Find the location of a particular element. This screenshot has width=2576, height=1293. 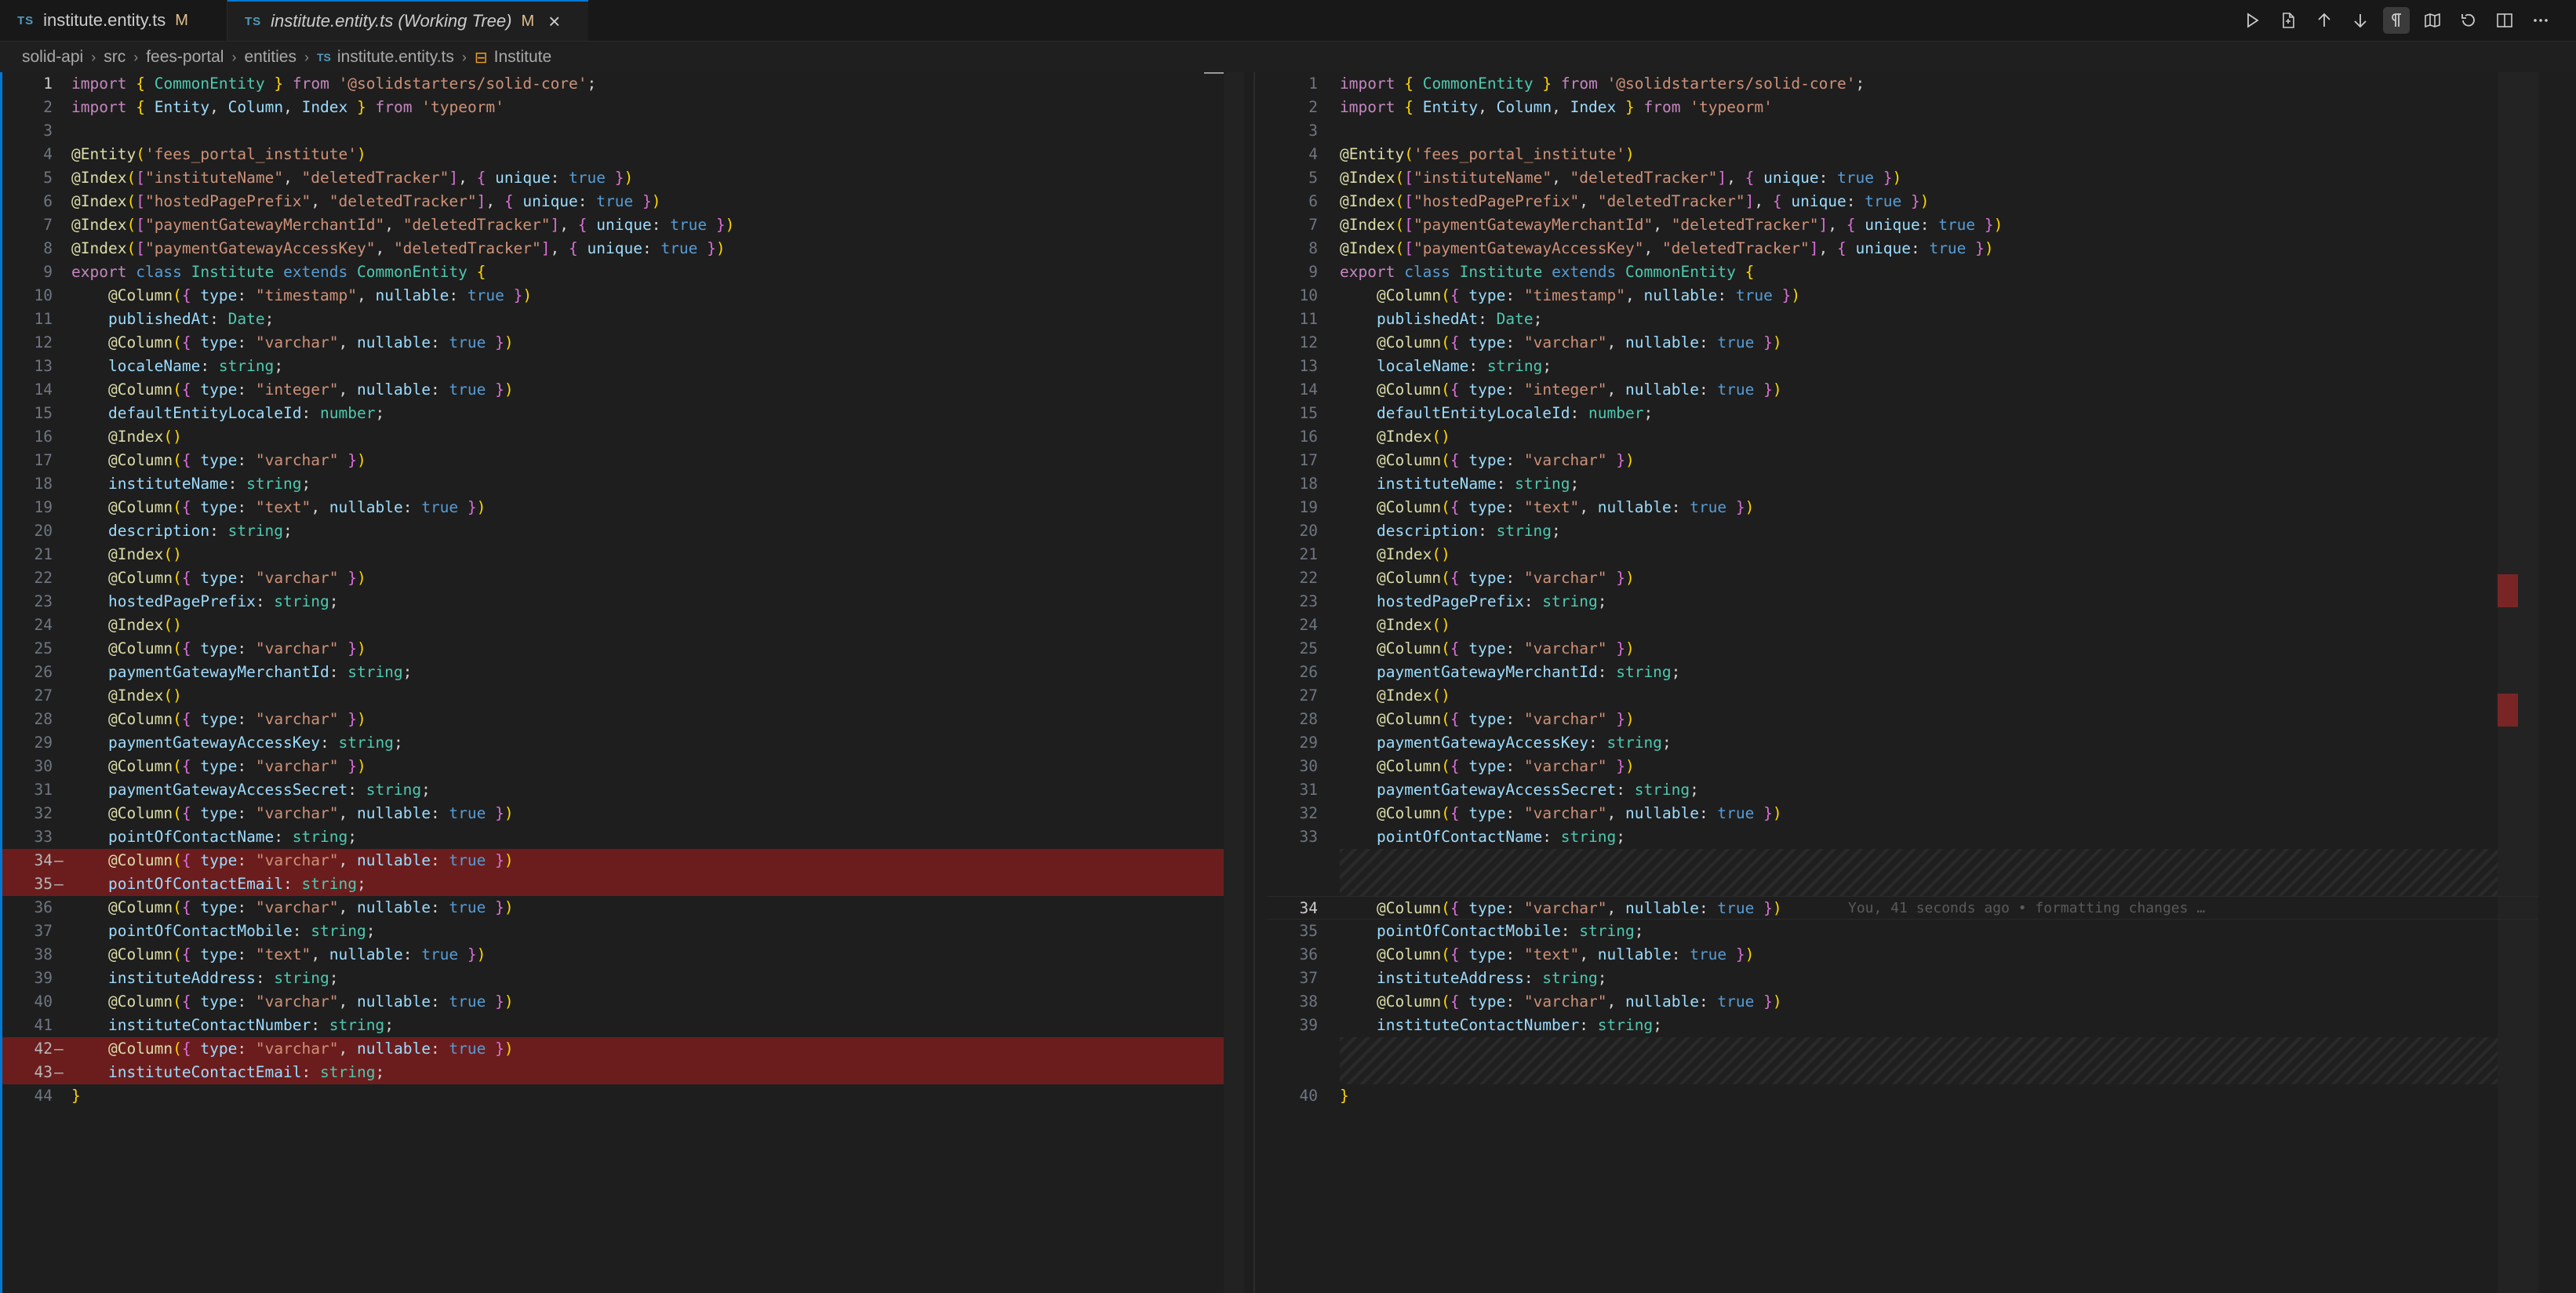

code-line: 41 instituteContactNumber: string; is located at coordinates (613, 1025).